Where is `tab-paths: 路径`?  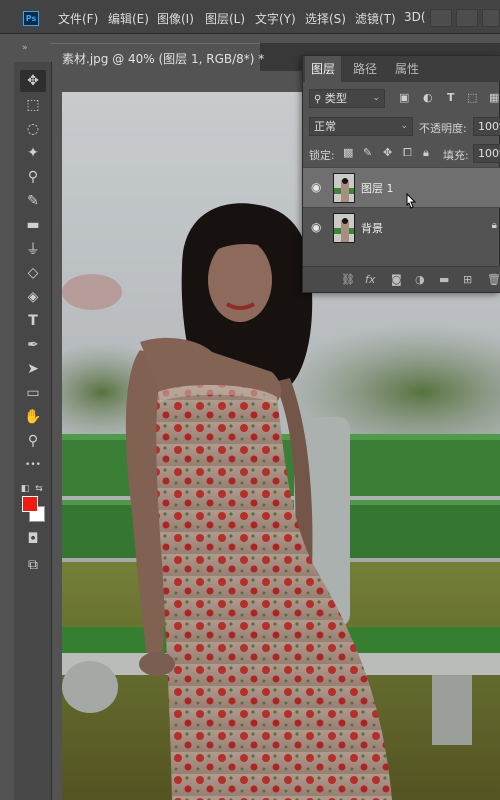 tab-paths: 路径 is located at coordinates (365, 69).